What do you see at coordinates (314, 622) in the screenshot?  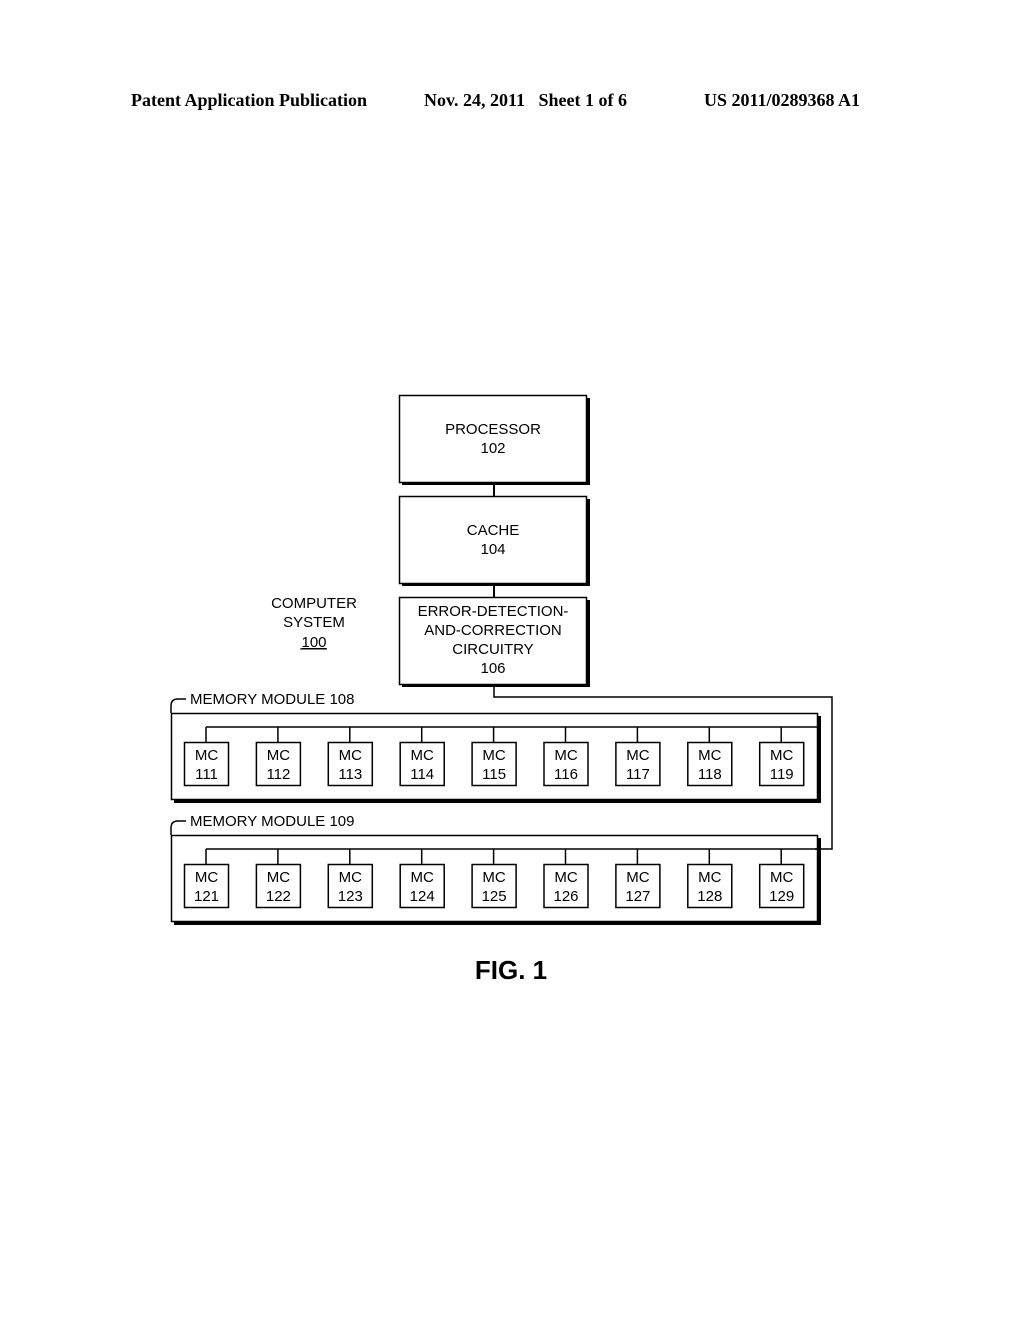 I see `system-label-line-2: SYSTEM` at bounding box center [314, 622].